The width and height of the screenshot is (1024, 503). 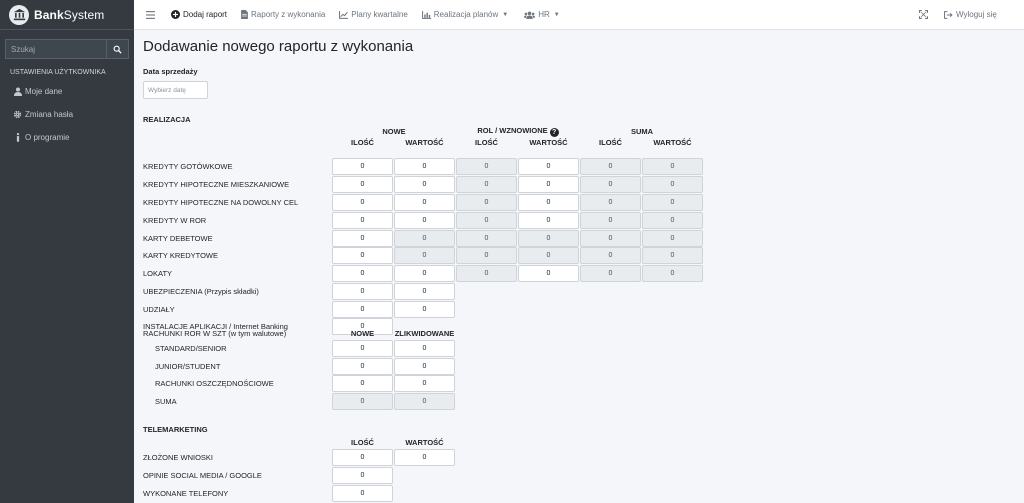 What do you see at coordinates (47, 137) in the screenshot?
I see `sidebar-item-label: O programie` at bounding box center [47, 137].